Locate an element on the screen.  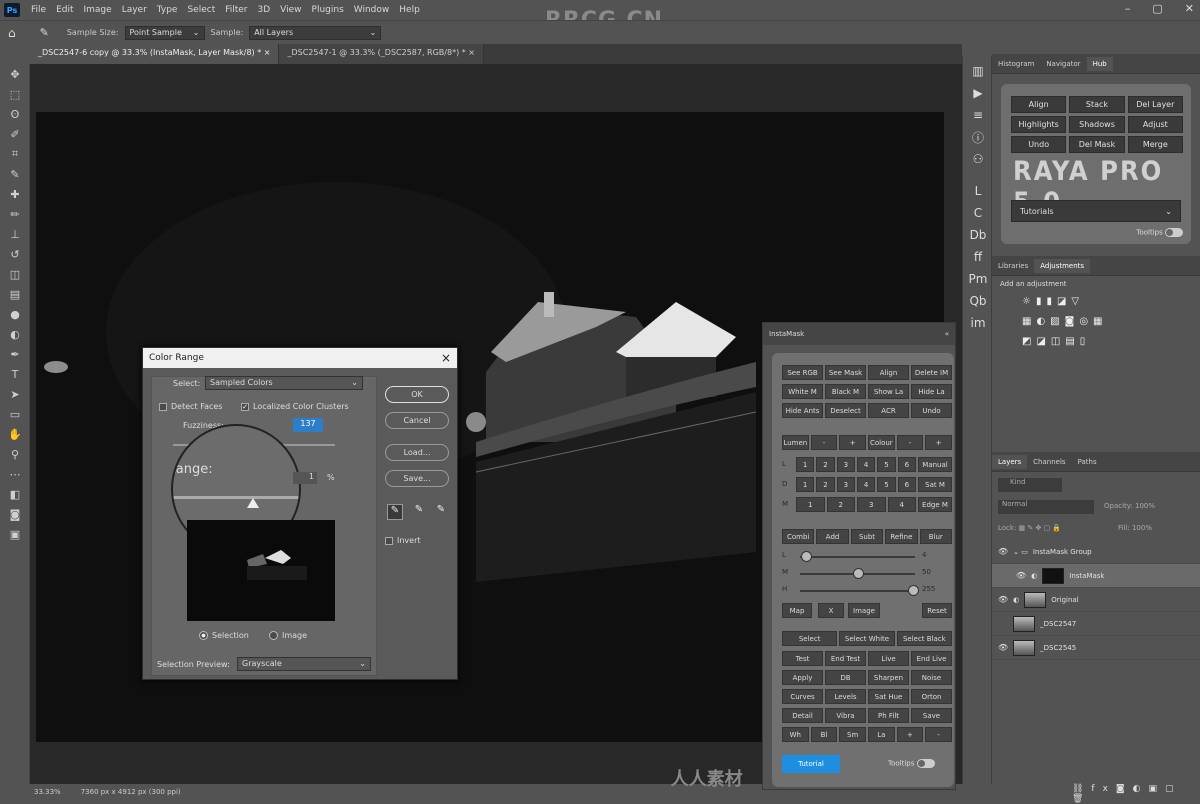
C-icon: C is located at coordinates (978, 213).